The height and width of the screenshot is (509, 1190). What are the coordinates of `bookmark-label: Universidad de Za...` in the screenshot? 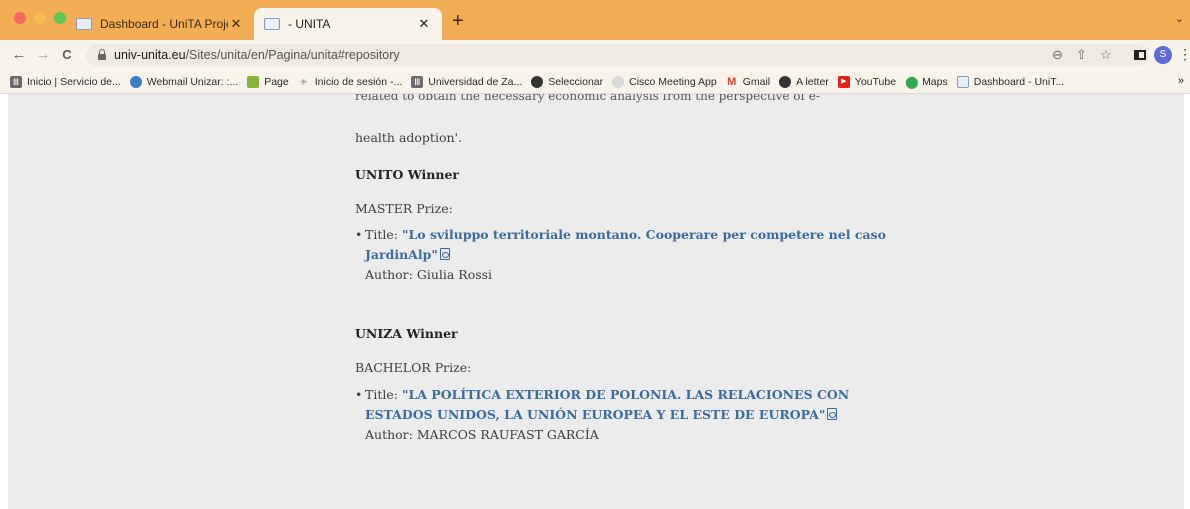 It's located at (475, 81).